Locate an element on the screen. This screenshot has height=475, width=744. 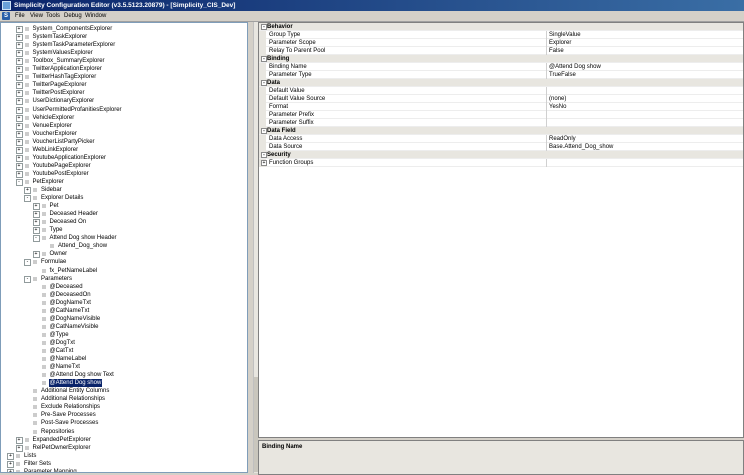
tree-node-label: VoucherExplorer is located at coordinates (55, 134).